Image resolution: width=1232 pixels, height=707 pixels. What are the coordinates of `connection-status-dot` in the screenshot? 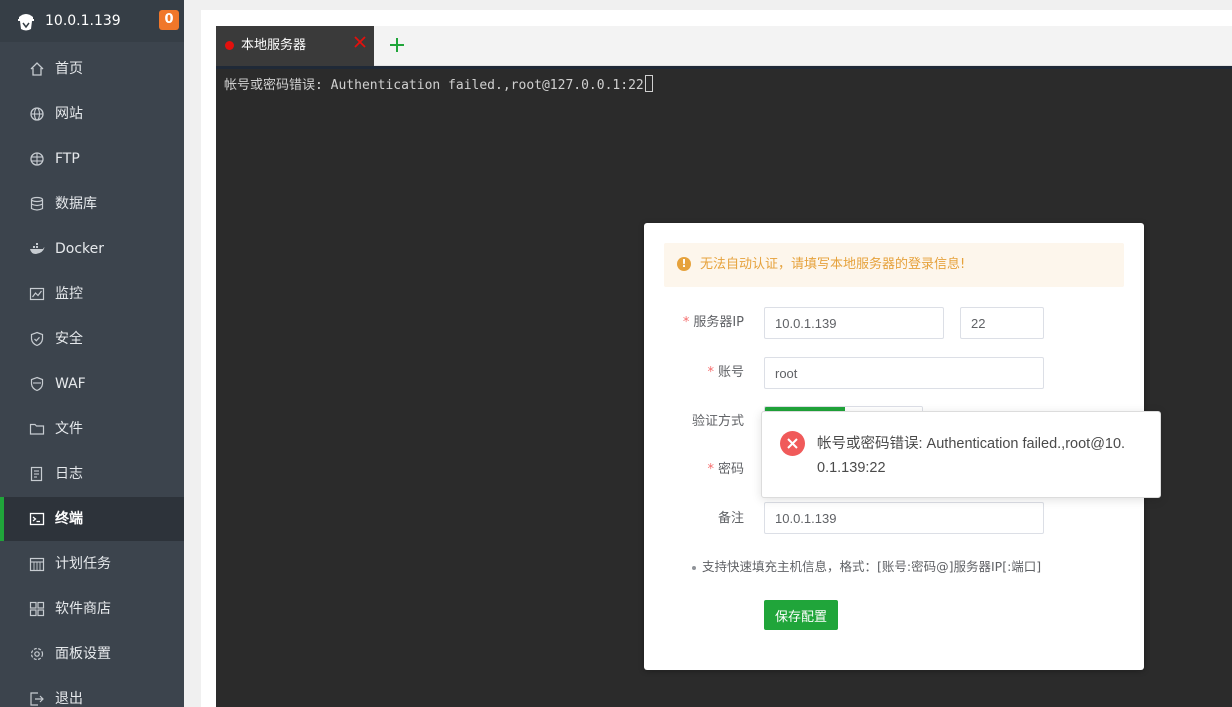 It's located at (229, 45).